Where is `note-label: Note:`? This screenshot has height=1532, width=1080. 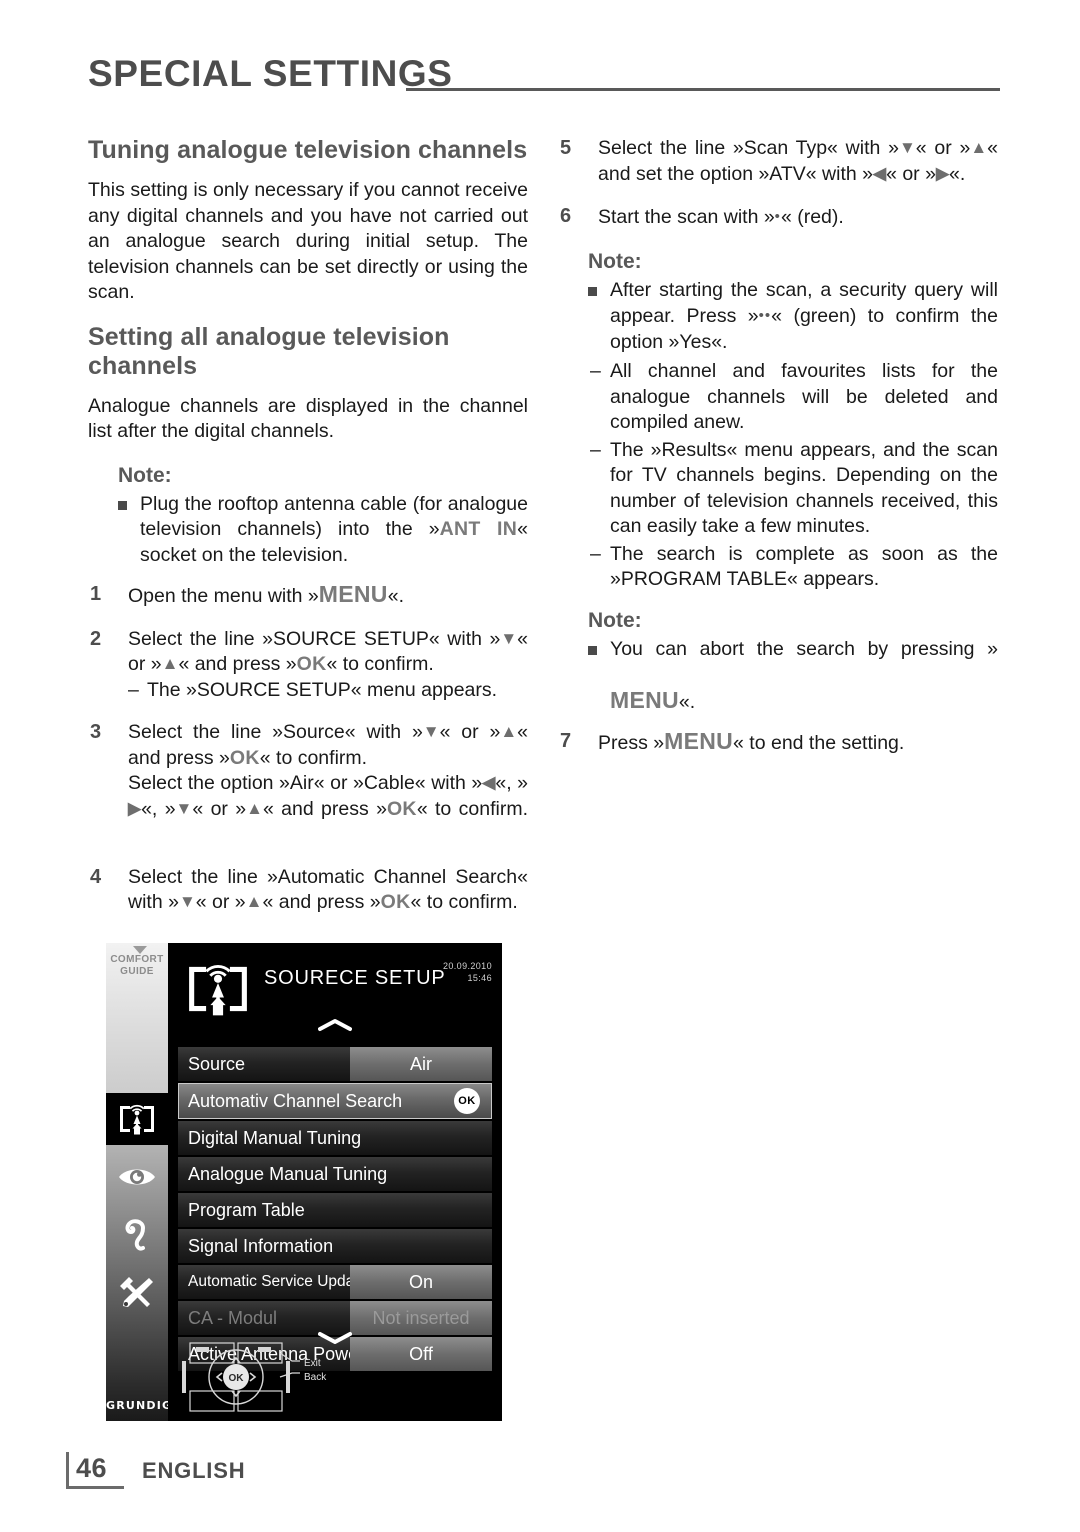
note-label: Note: is located at coordinates (615, 620).